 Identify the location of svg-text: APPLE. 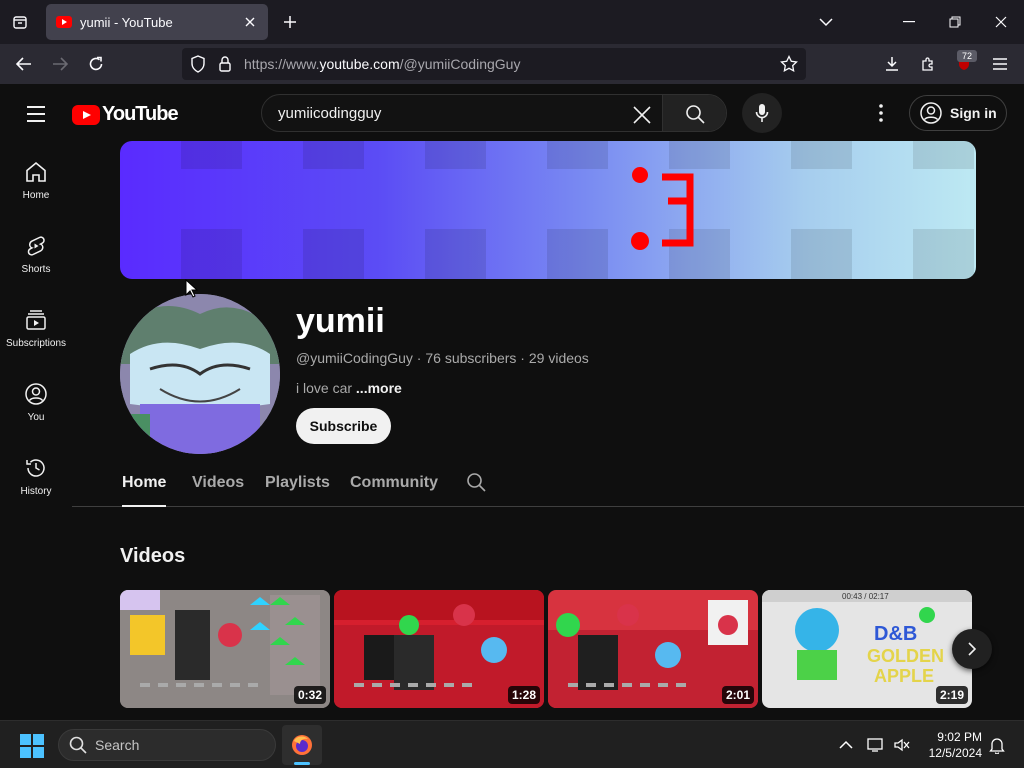
(904, 676).